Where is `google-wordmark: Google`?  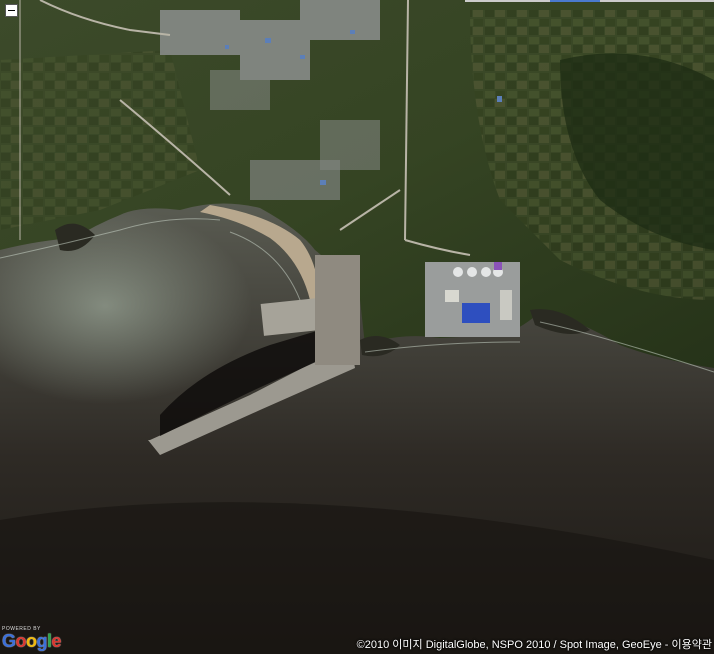 google-wordmark: Google is located at coordinates (32, 641).